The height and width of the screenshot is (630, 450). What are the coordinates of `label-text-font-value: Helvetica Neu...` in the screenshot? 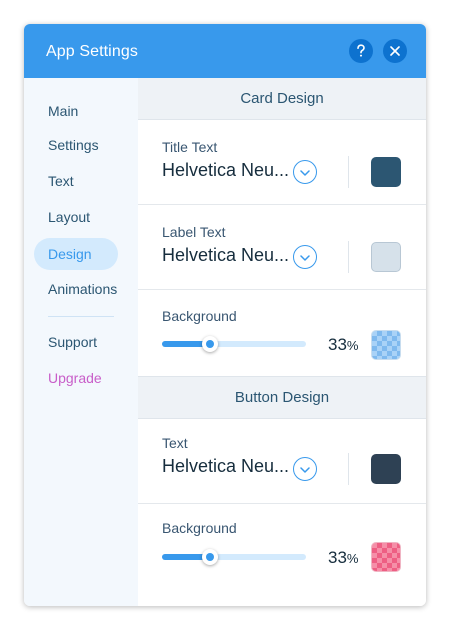 It's located at (225, 255).